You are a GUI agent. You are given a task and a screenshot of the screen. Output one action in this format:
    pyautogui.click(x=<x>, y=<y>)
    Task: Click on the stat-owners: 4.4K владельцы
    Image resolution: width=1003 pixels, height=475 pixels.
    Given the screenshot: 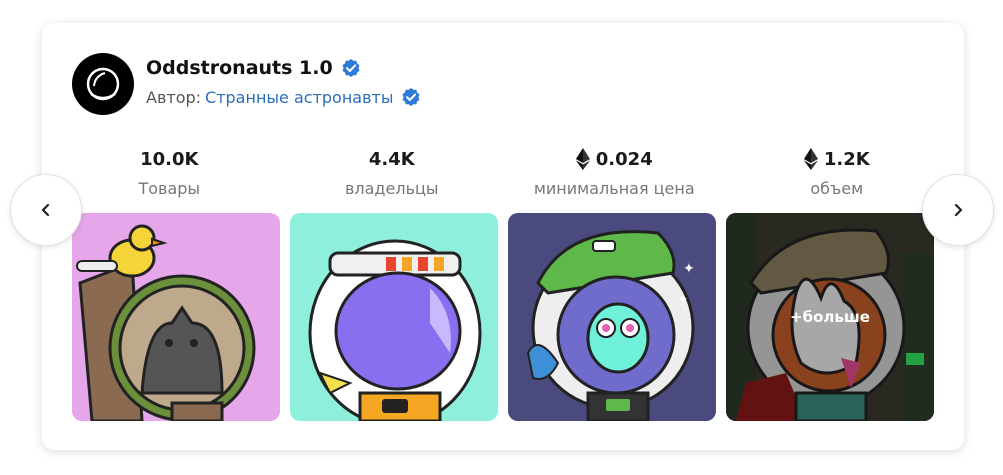 What is the action you would take?
    pyautogui.click(x=392, y=173)
    